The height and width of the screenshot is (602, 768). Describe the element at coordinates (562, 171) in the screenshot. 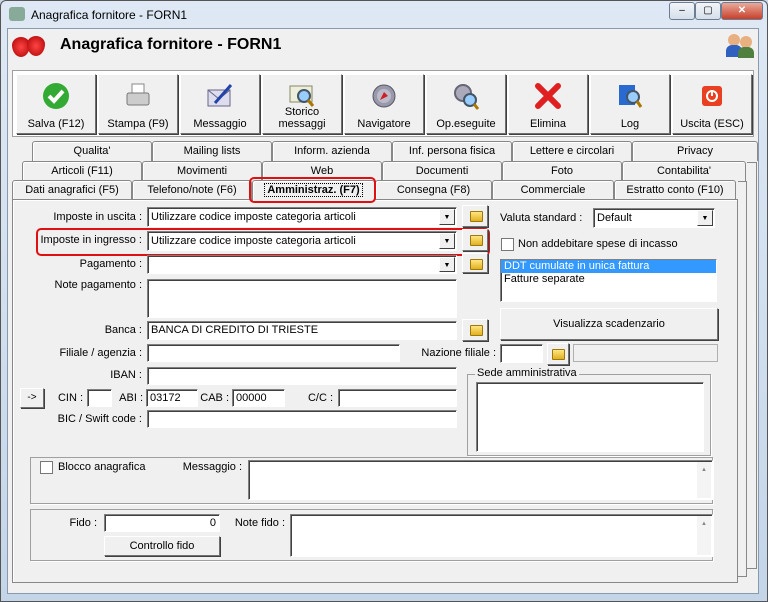

I see `tab-foto: Foto` at that location.